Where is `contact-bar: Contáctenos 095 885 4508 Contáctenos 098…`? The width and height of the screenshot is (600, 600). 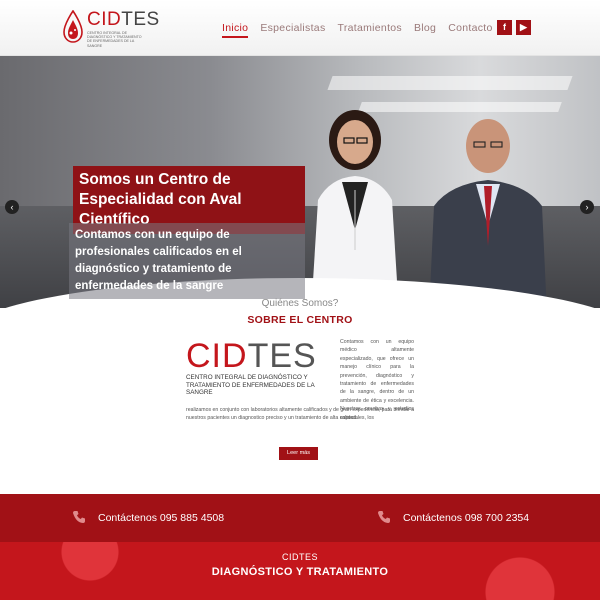 contact-bar: Contáctenos 095 885 4508 Contáctenos 098… is located at coordinates (300, 518).